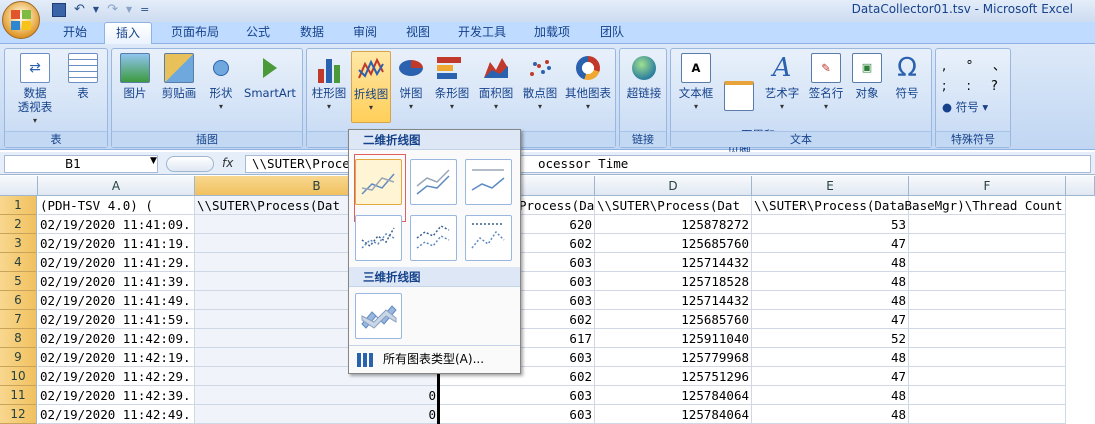  What do you see at coordinates (116, 338) in the screenshot?
I see `cell-a-8: 02/19/2020 11:42:09.` at bounding box center [116, 338].